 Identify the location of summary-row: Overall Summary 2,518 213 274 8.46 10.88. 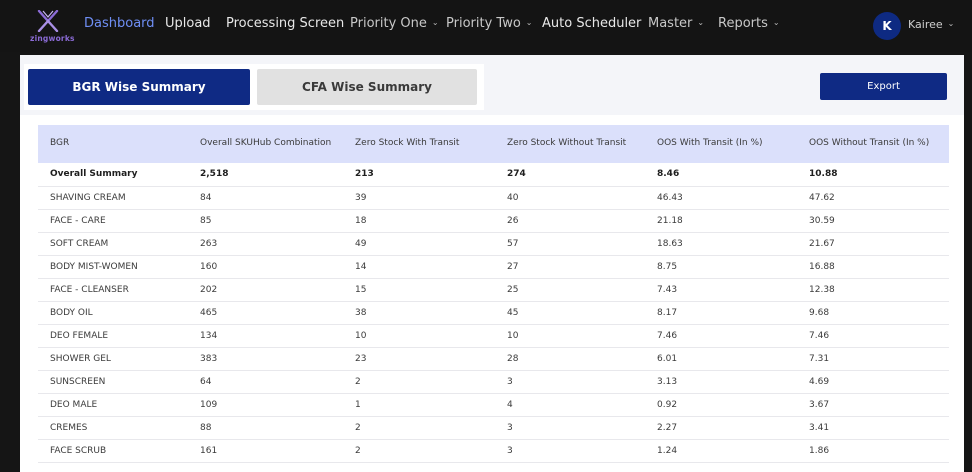
(493, 175).